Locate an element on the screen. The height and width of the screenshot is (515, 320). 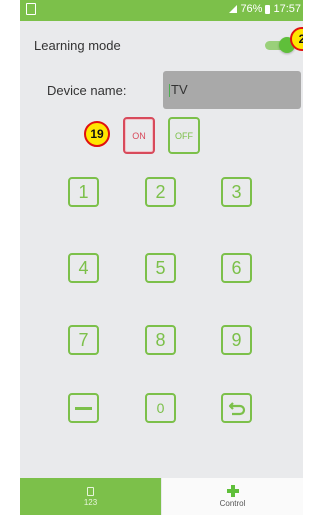
minus-button is located at coordinates (83, 408).